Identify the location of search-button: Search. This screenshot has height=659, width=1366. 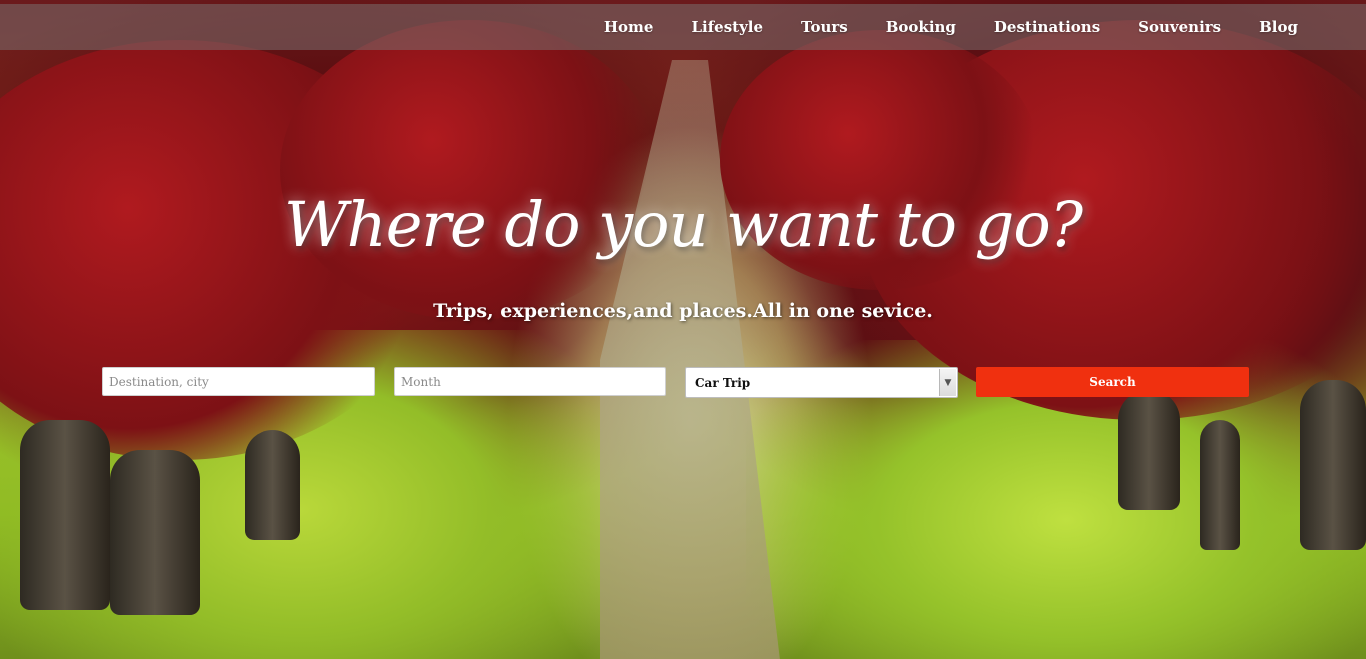
(1112, 382).